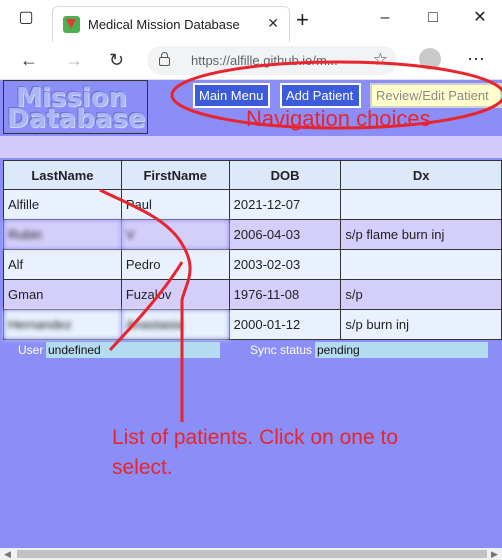  What do you see at coordinates (494, 554) in the screenshot?
I see `scroll-right-icon: ▶` at bounding box center [494, 554].